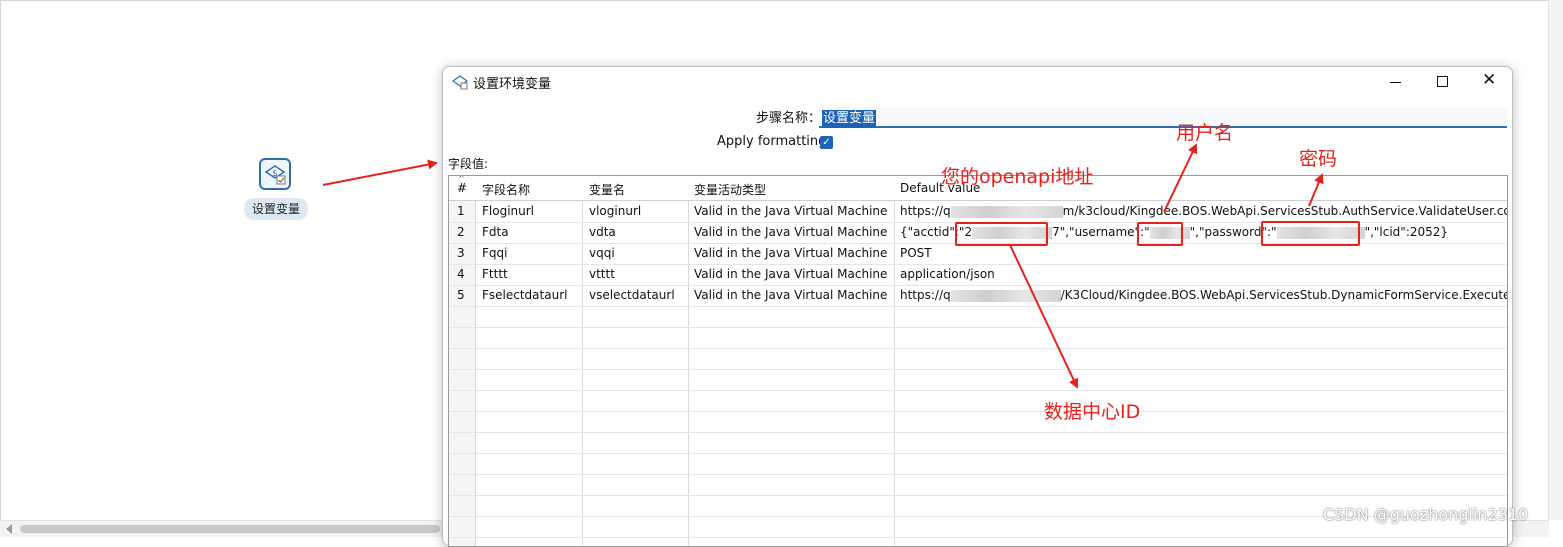 The width and height of the screenshot is (1563, 547). What do you see at coordinates (1426, 514) in the screenshot?
I see `watermark: CSDN @guozhonglin2310` at bounding box center [1426, 514].